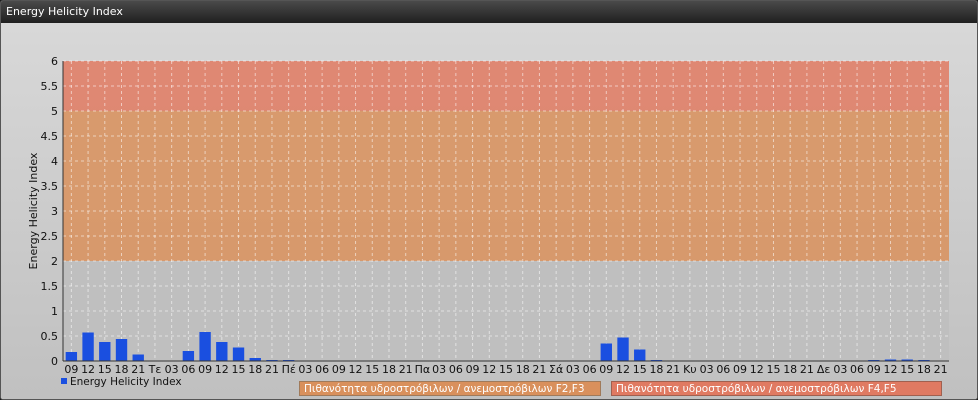  What do you see at coordinates (54, 361) in the screenshot?
I see `y-tick-label: 0` at bounding box center [54, 361].